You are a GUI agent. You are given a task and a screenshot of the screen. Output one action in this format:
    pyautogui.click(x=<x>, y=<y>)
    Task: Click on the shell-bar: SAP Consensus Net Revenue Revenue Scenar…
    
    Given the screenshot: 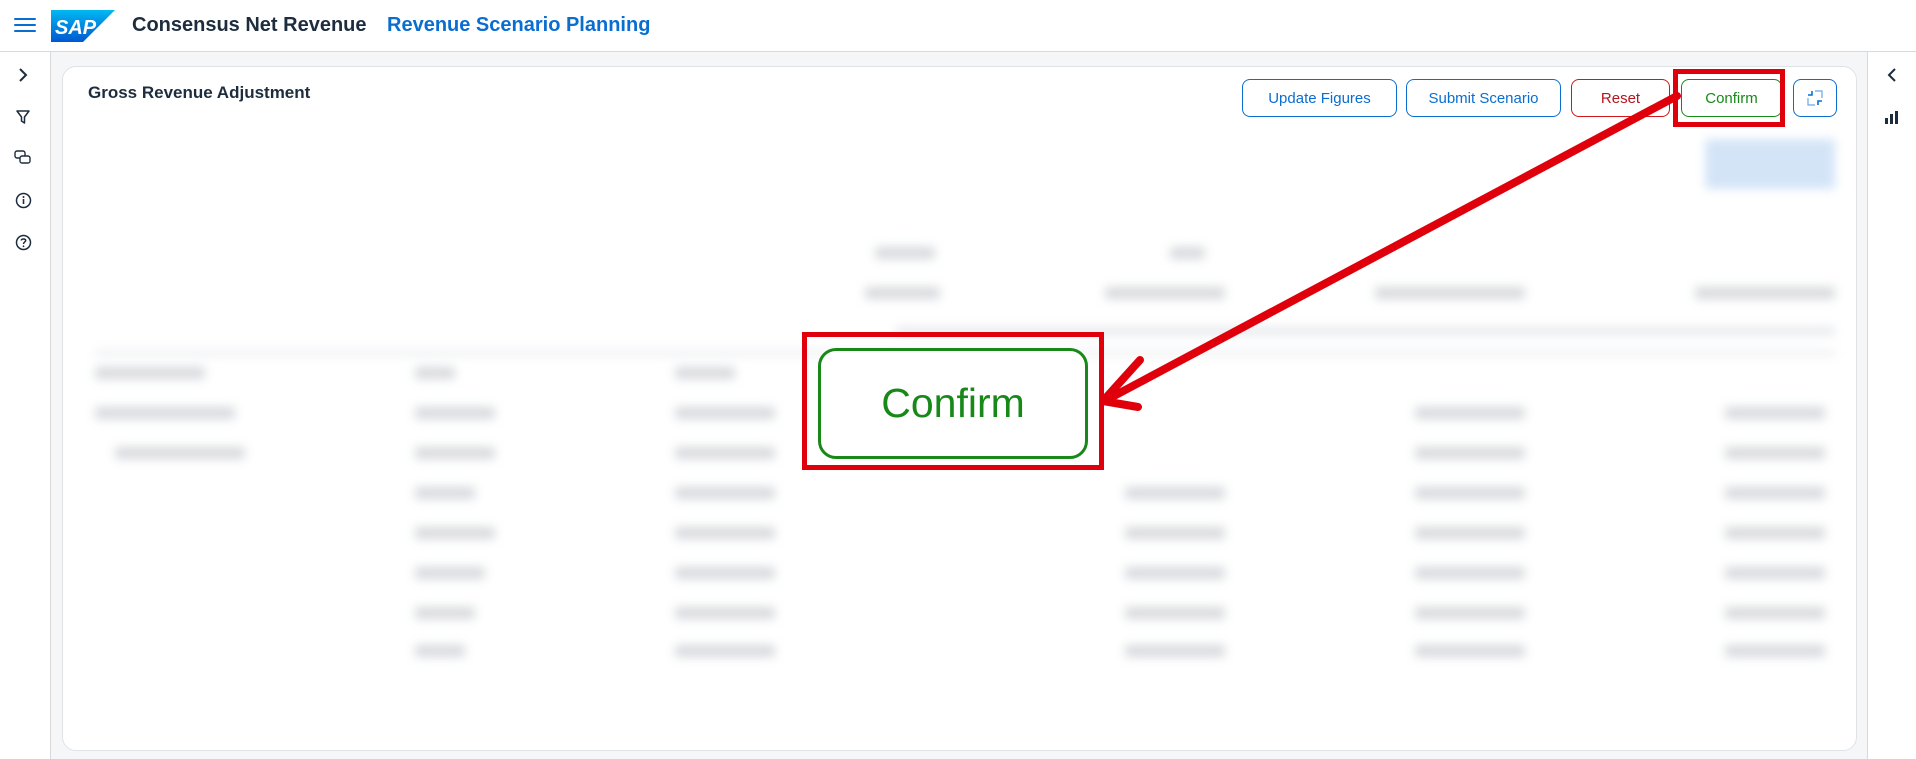 What is the action you would take?
    pyautogui.click(x=958, y=26)
    